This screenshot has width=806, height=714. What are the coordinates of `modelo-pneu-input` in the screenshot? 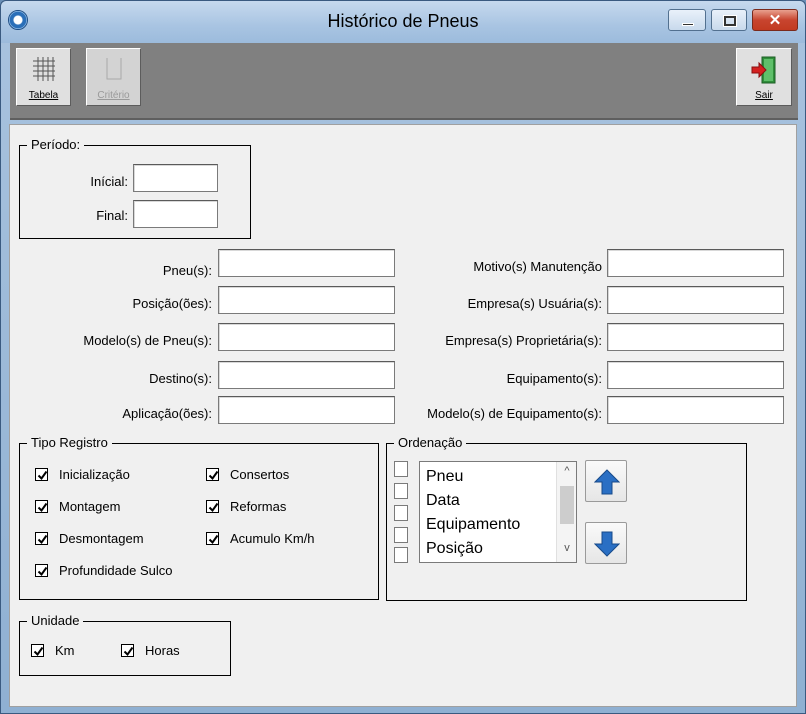 It's located at (306, 337).